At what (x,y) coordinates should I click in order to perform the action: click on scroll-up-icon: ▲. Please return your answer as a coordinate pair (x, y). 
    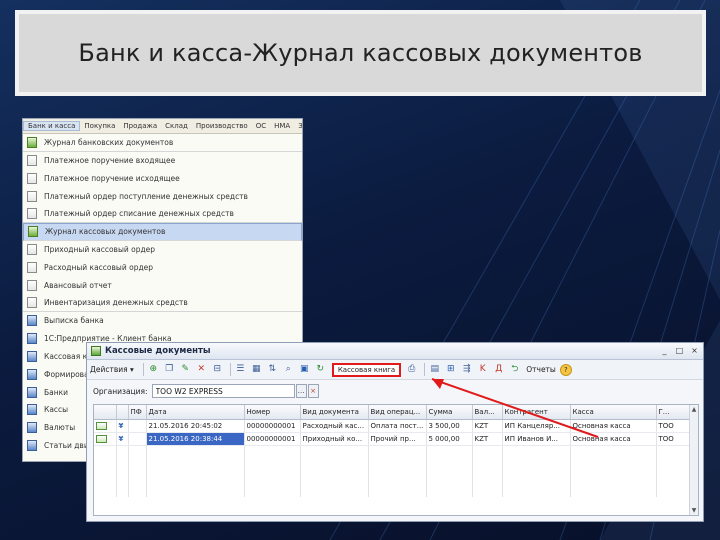
    Looking at the image, I should click on (694, 409).